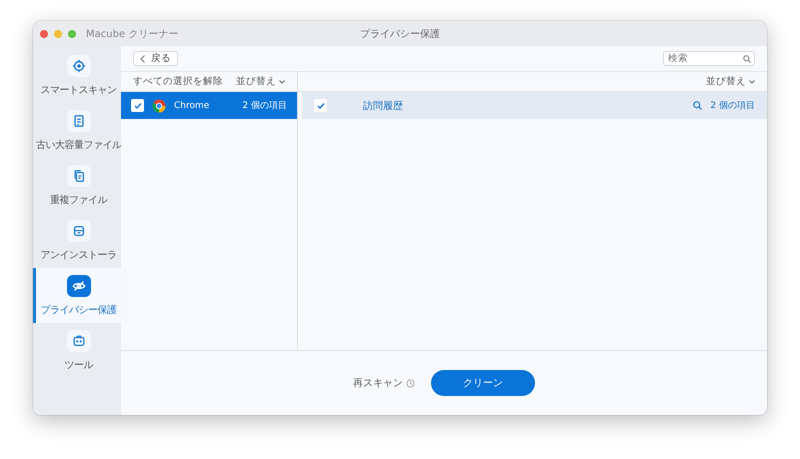 This screenshot has height=459, width=800. I want to click on sidebar-item: ツール, so click(77, 350).